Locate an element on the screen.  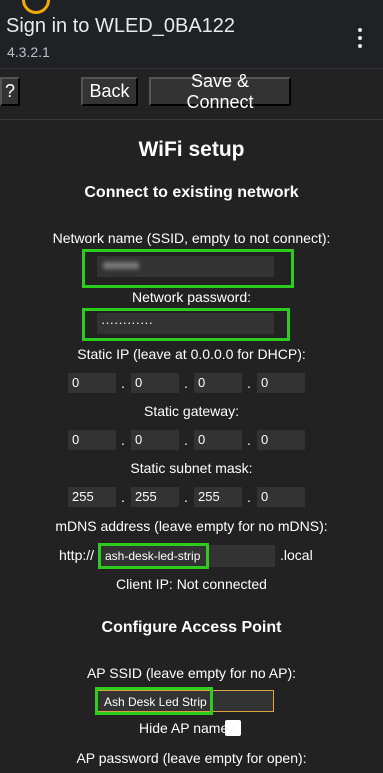
help-button: ? is located at coordinates (10, 91).